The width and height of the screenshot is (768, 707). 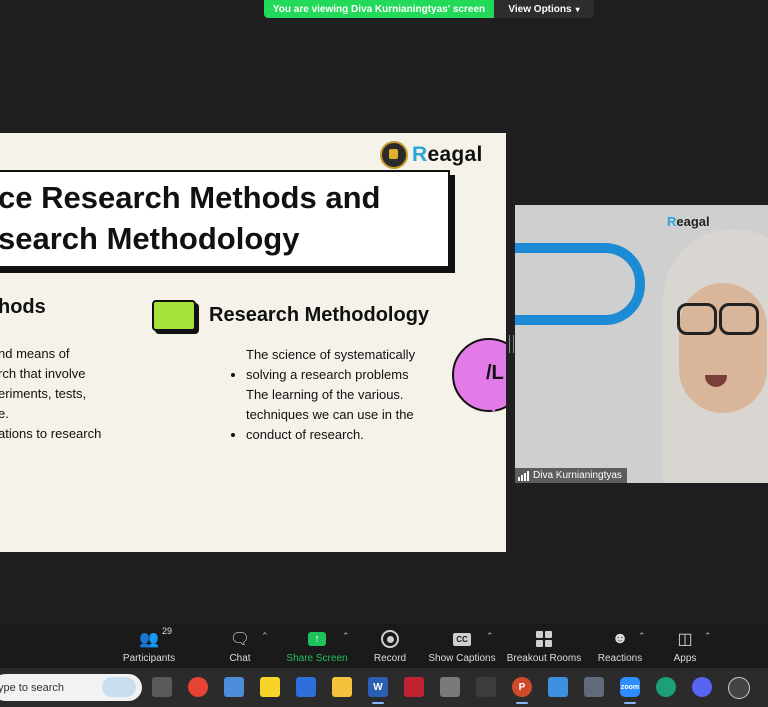 I want to click on todo-icon, so click(x=306, y=687).